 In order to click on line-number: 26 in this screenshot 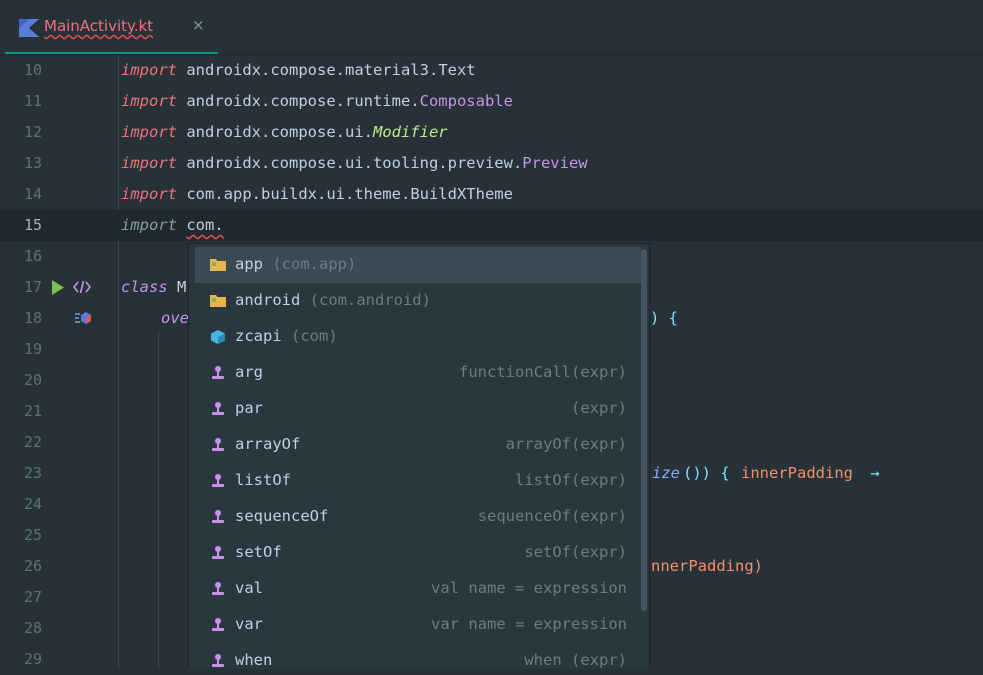, I will do `click(32, 566)`.